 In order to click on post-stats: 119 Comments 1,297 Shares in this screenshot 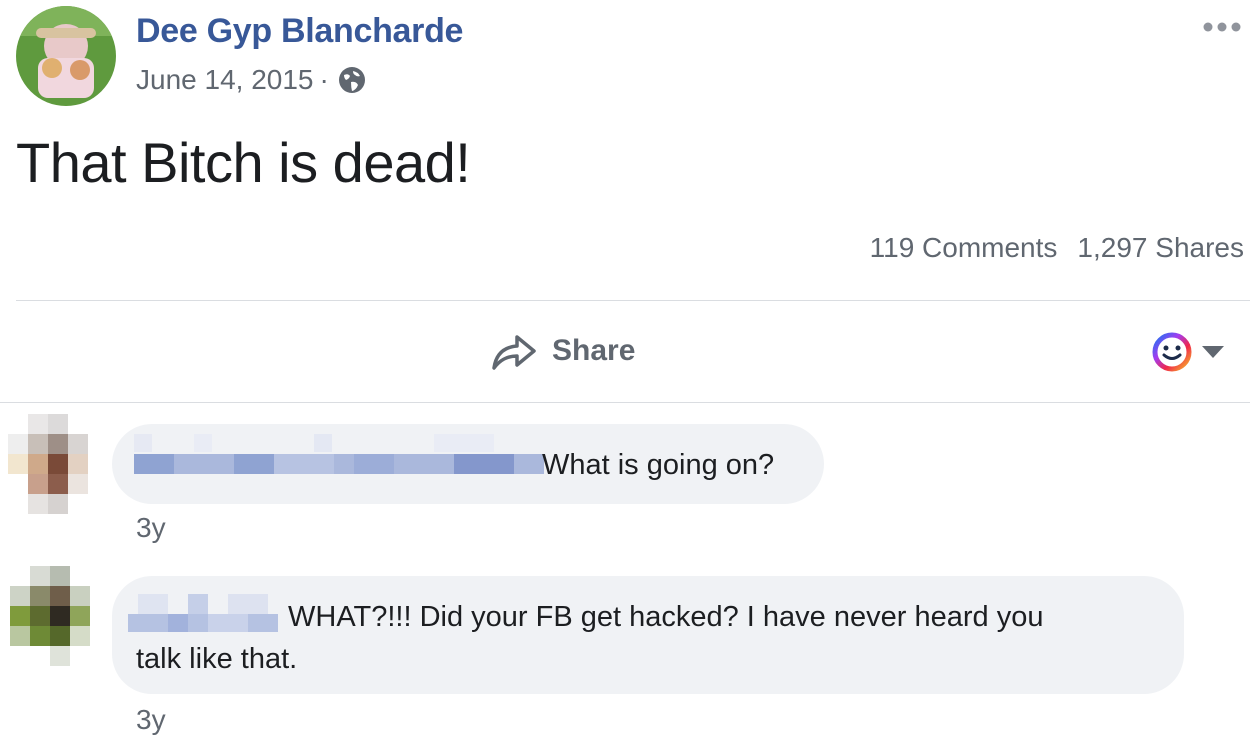, I will do `click(1057, 248)`.